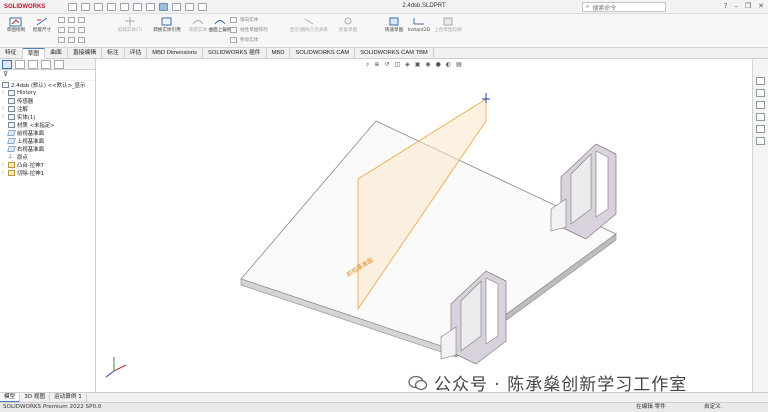 The height and width of the screenshot is (412, 768). What do you see at coordinates (726, 6) in the screenshot?
I see `help-icon: ?` at bounding box center [726, 6].